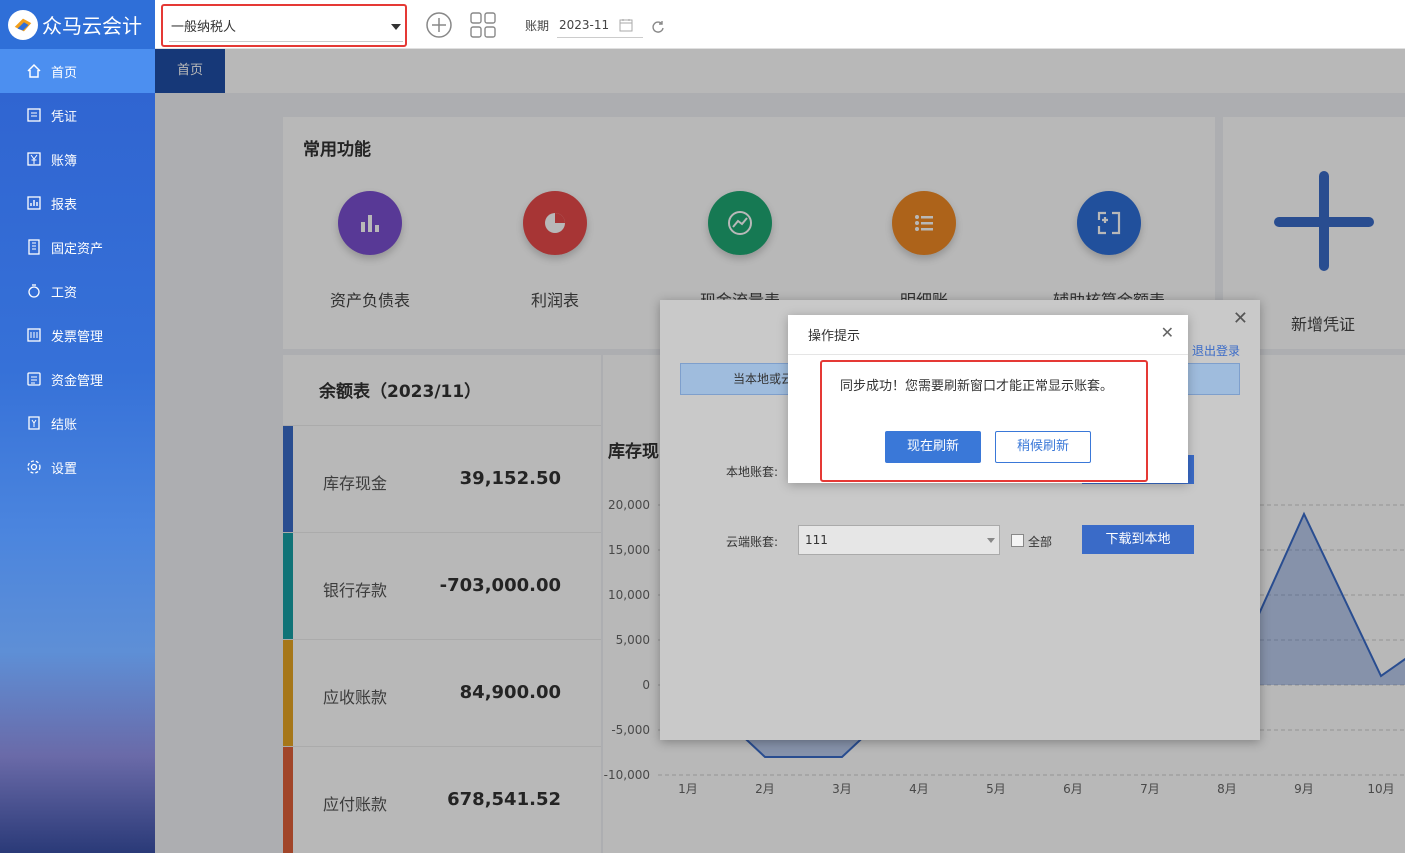 The width and height of the screenshot is (1405, 853). I want to click on sidebar-item-label: 凭证, so click(64, 117).